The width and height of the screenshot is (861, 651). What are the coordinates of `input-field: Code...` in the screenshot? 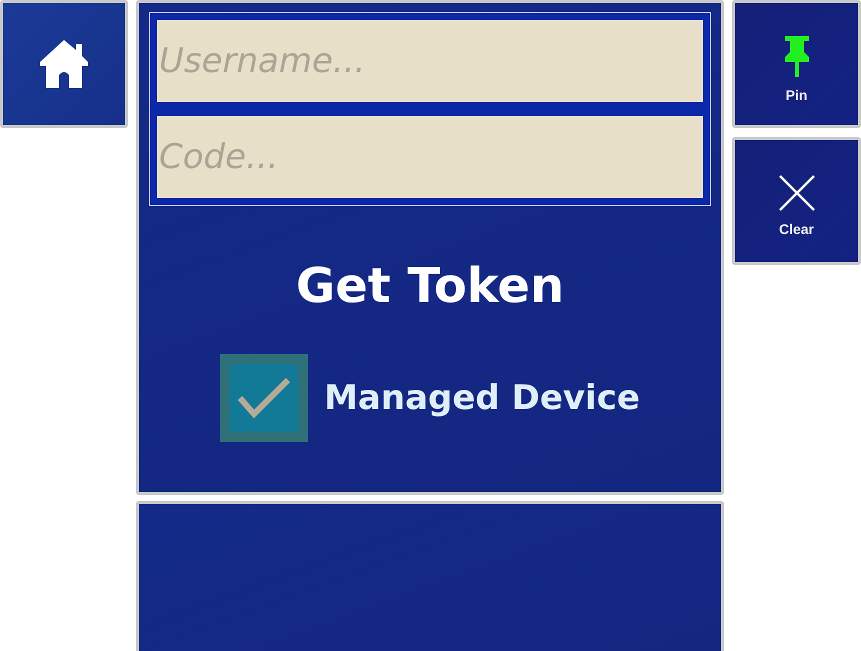 It's located at (430, 157).